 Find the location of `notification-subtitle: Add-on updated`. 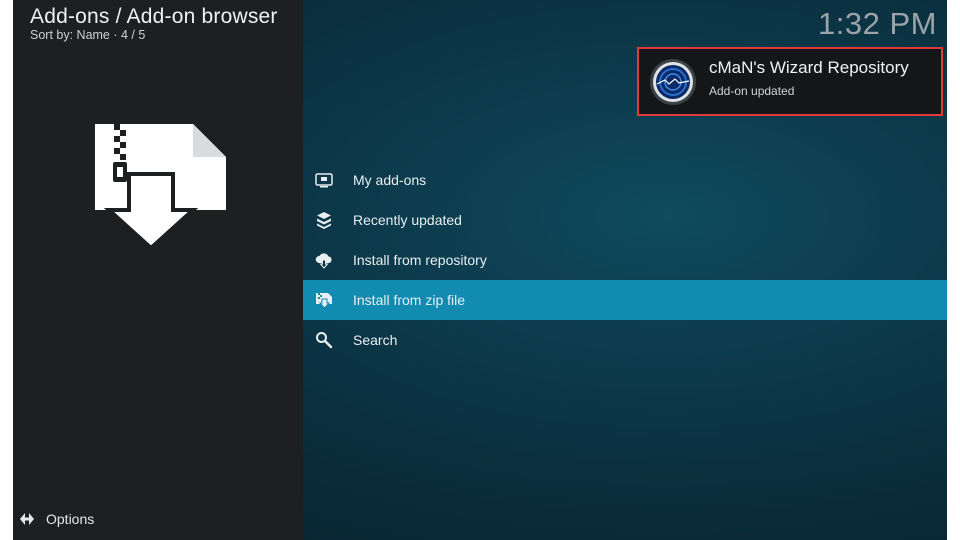

notification-subtitle: Add-on updated is located at coordinates (752, 91).